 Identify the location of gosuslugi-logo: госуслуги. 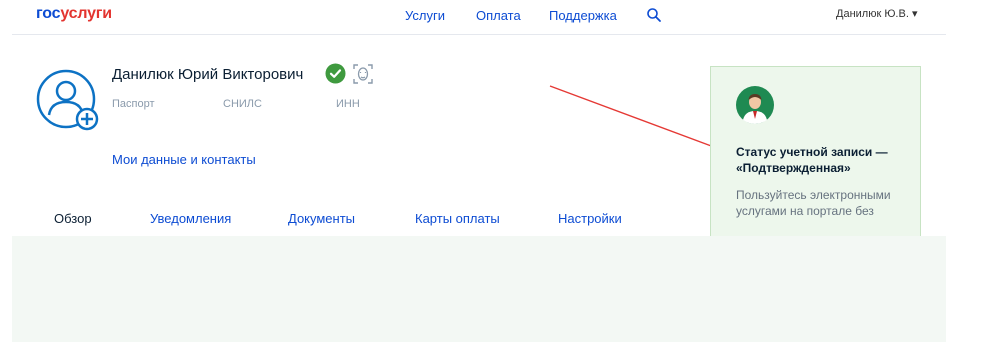
(74, 14).